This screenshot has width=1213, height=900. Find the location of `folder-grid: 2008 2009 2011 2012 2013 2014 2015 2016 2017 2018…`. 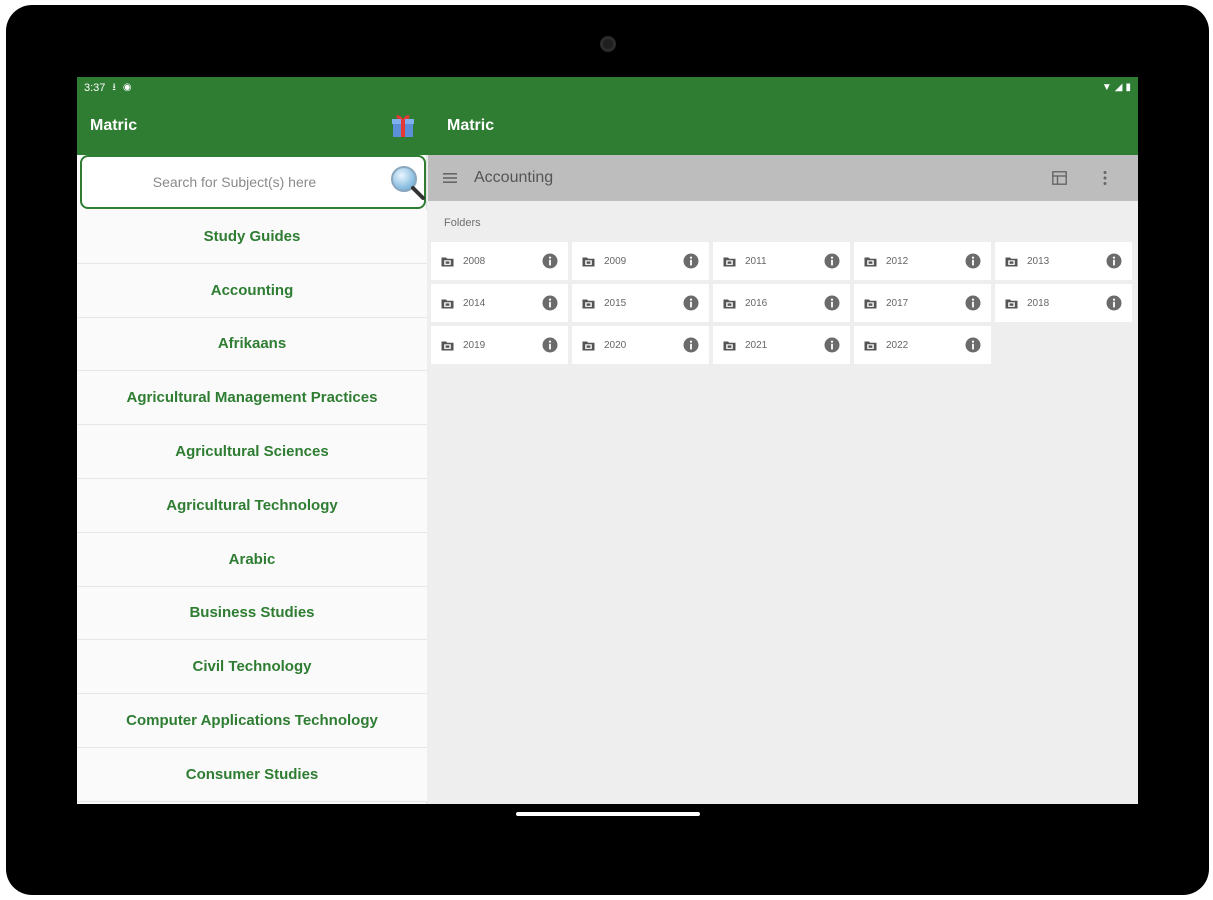

folder-grid: 2008 2009 2011 2012 2013 2014 2015 2016 2017 2018… is located at coordinates (784, 303).